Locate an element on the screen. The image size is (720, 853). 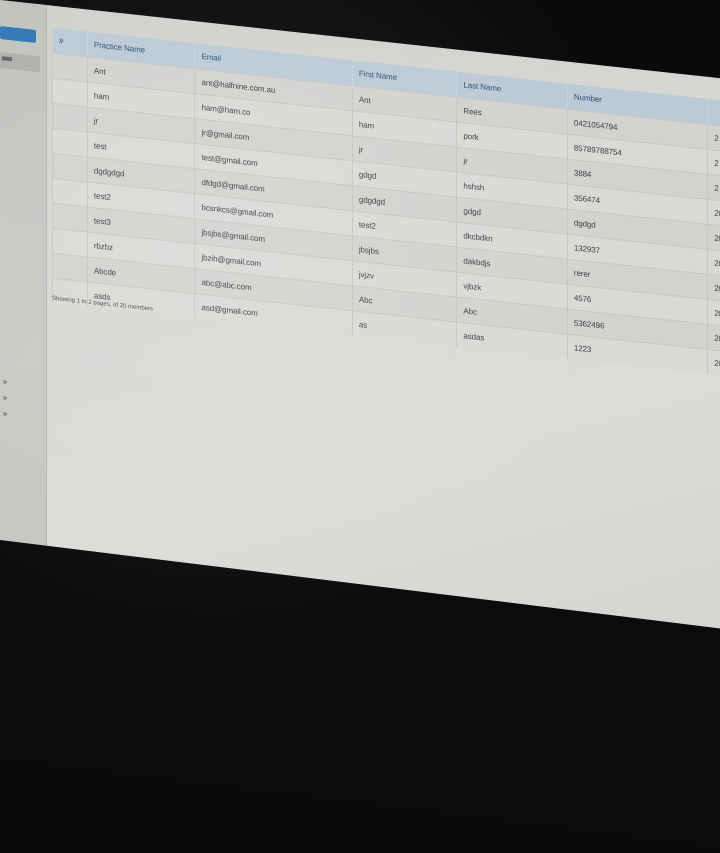
column-header-id: # is located at coordinates (70, 42).